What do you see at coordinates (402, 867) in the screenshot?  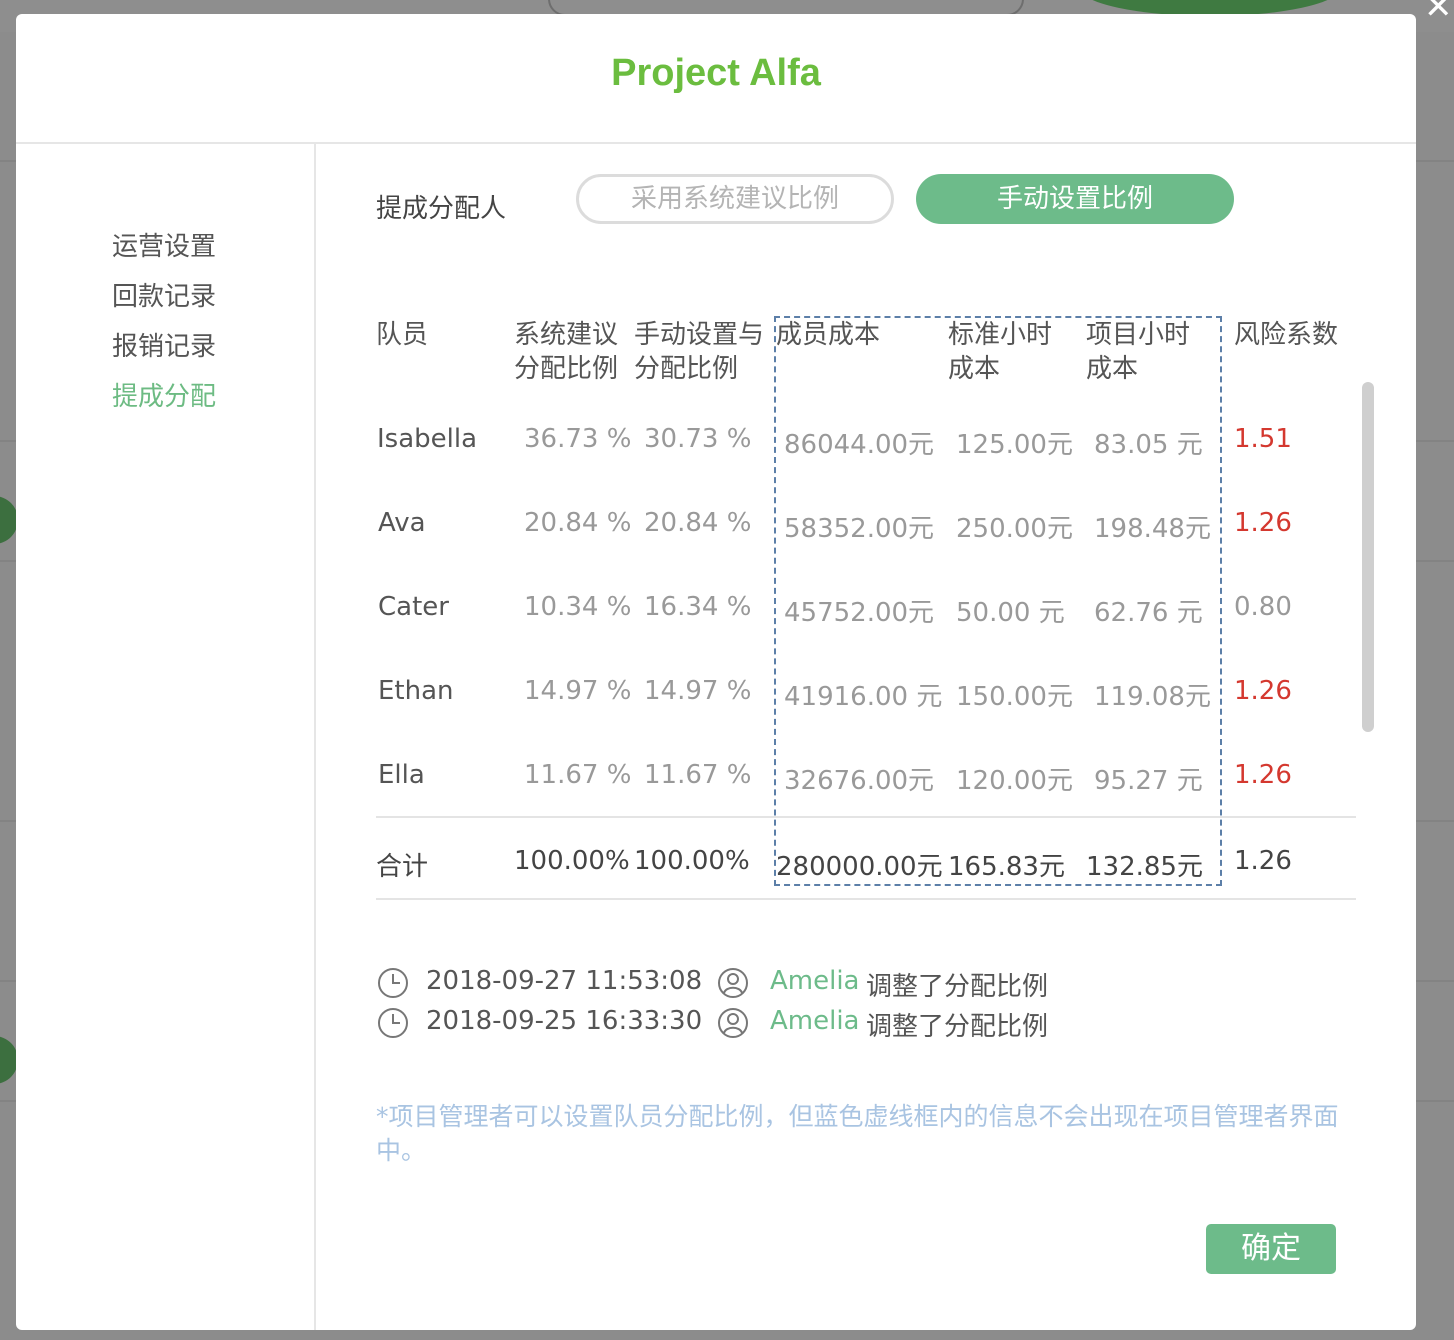 I see `total-label: 合计` at bounding box center [402, 867].